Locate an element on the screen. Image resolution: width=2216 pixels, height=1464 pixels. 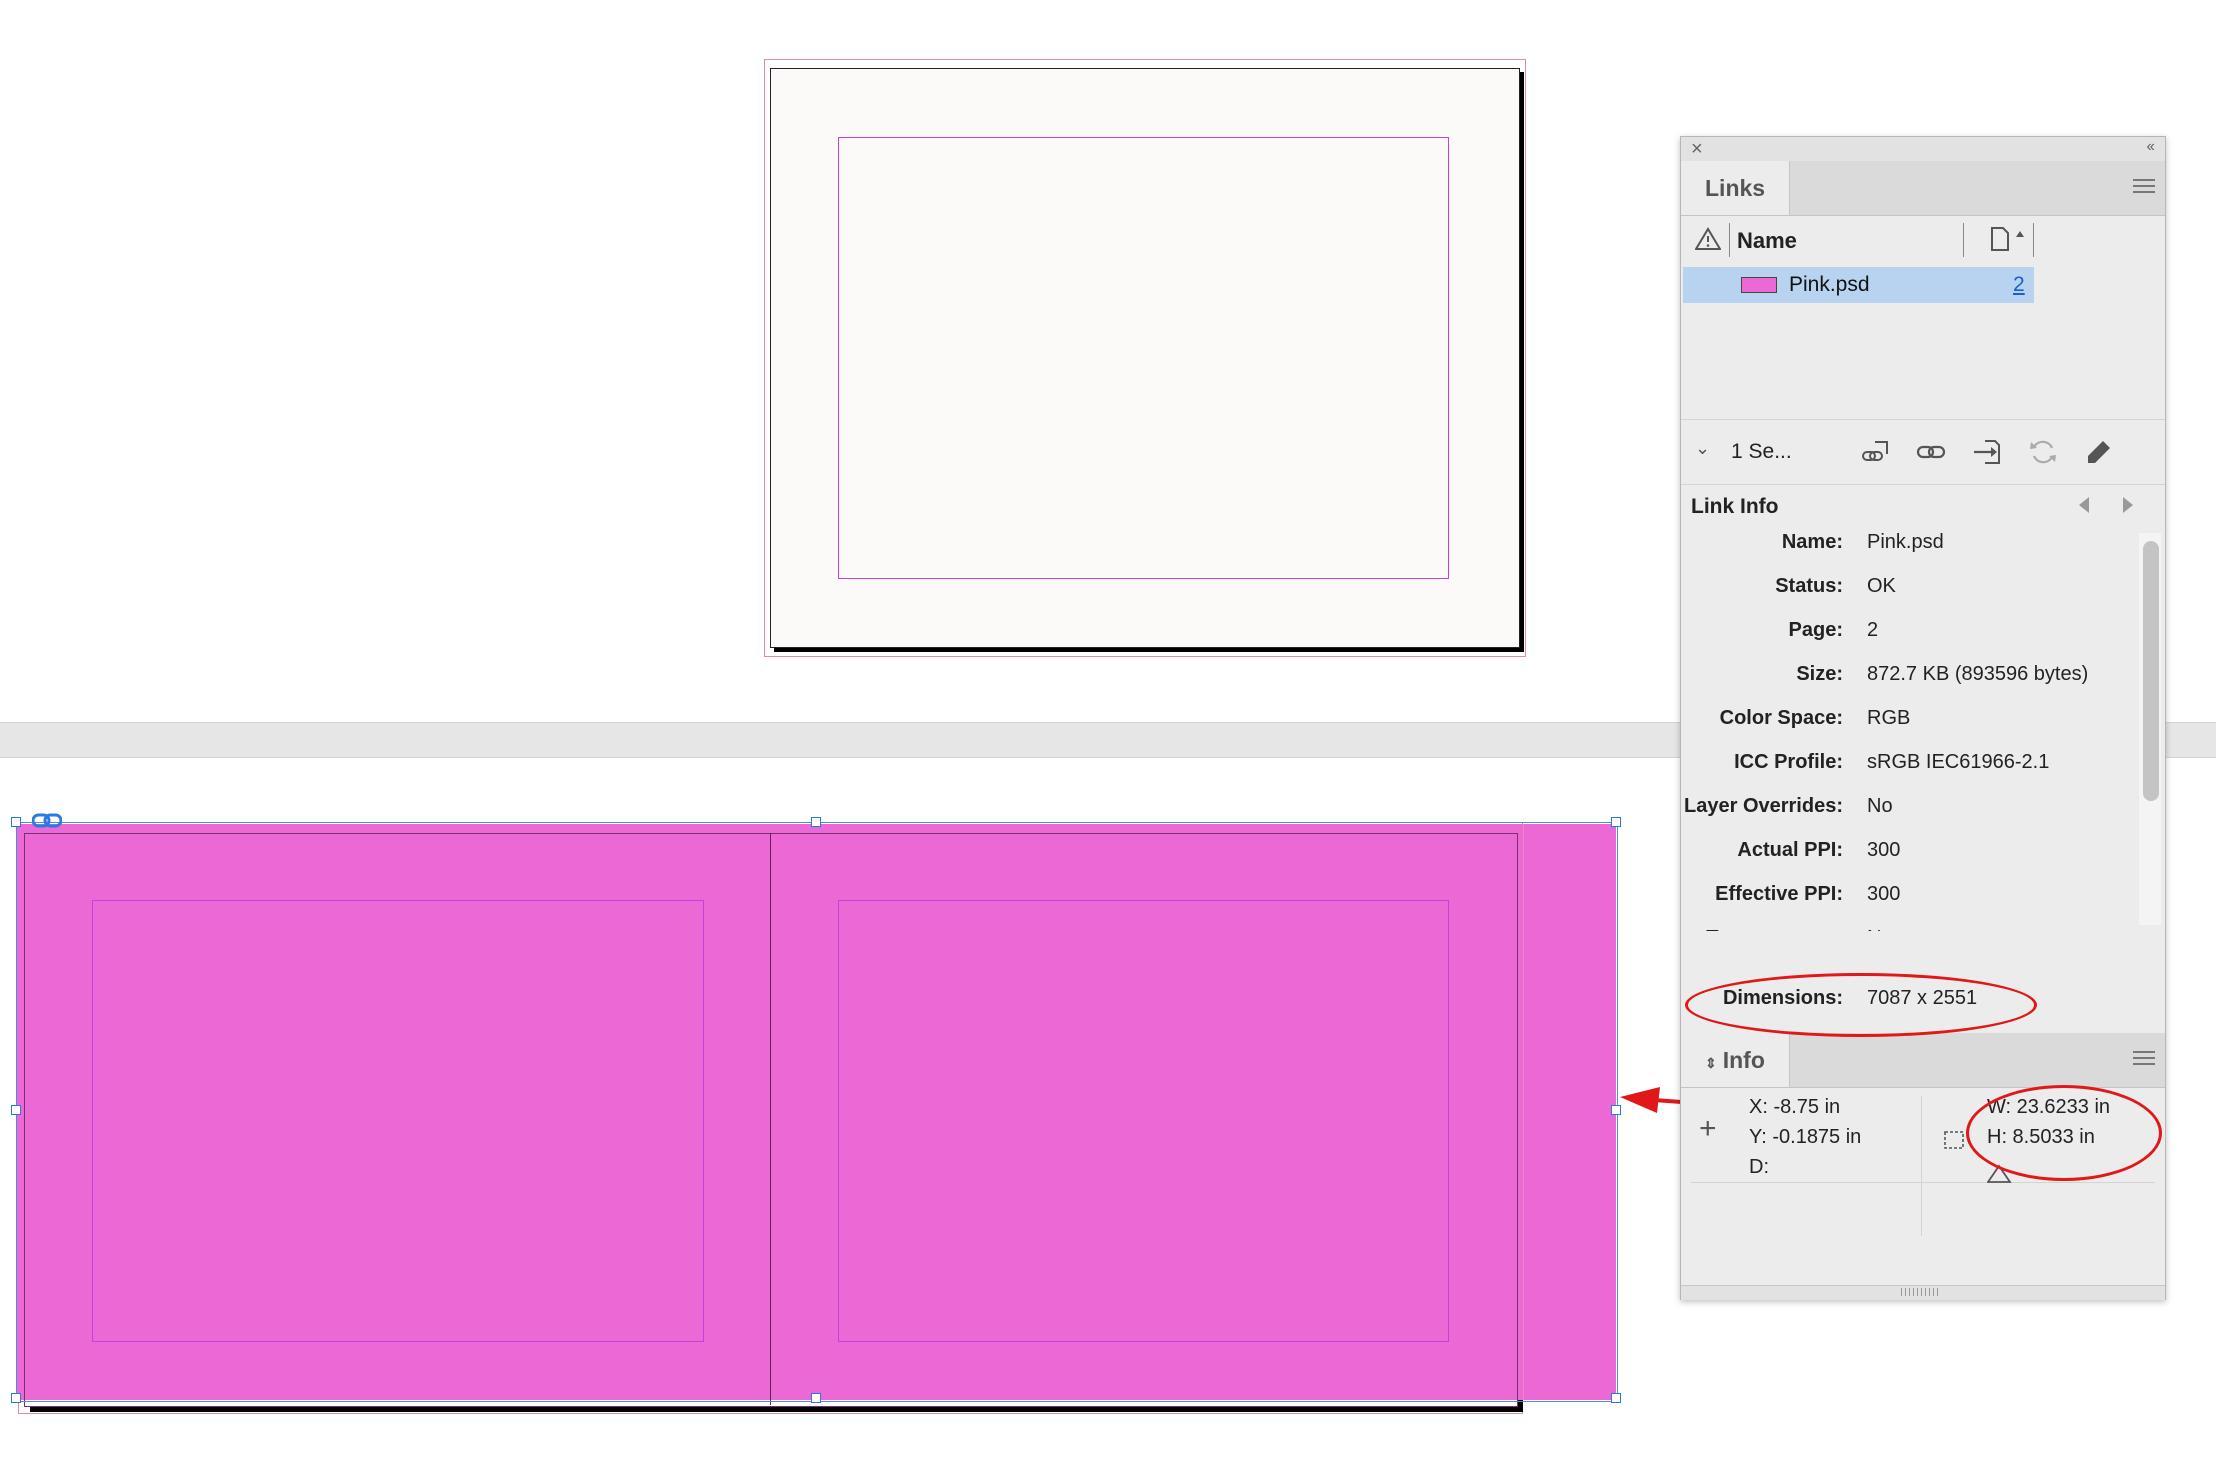
link-row-pink-psd: Pink.psd 2 is located at coordinates (1858, 285).